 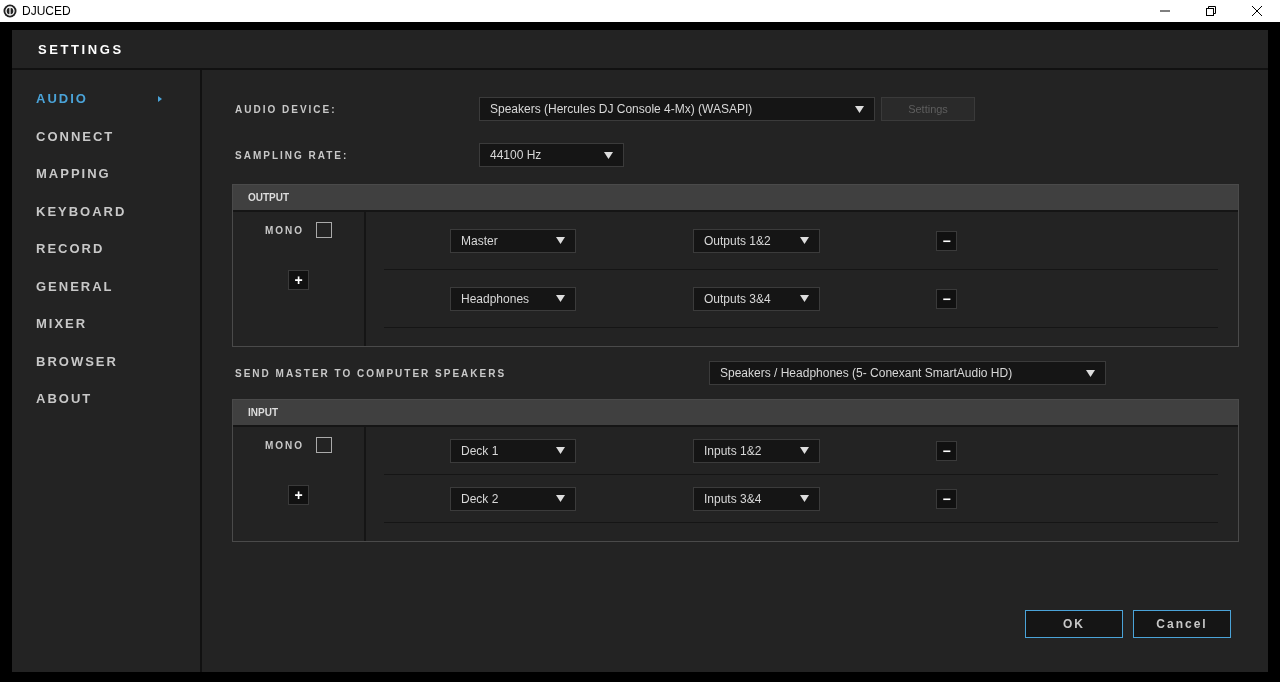 I want to click on source-dropdown: Headphones, so click(x=513, y=298).